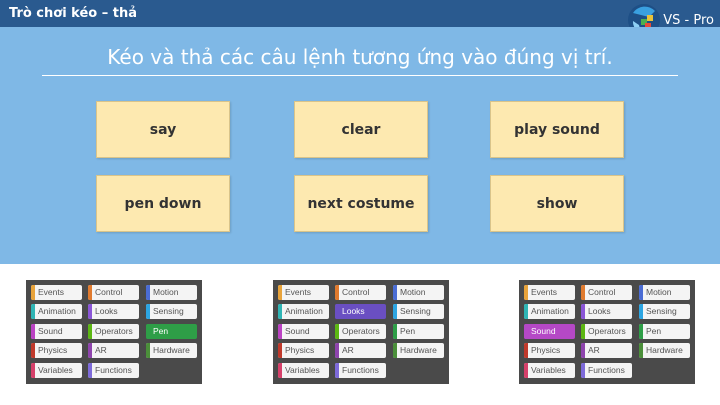 This screenshot has height=405, width=720. I want to click on category-label: Physics, so click(53, 350).